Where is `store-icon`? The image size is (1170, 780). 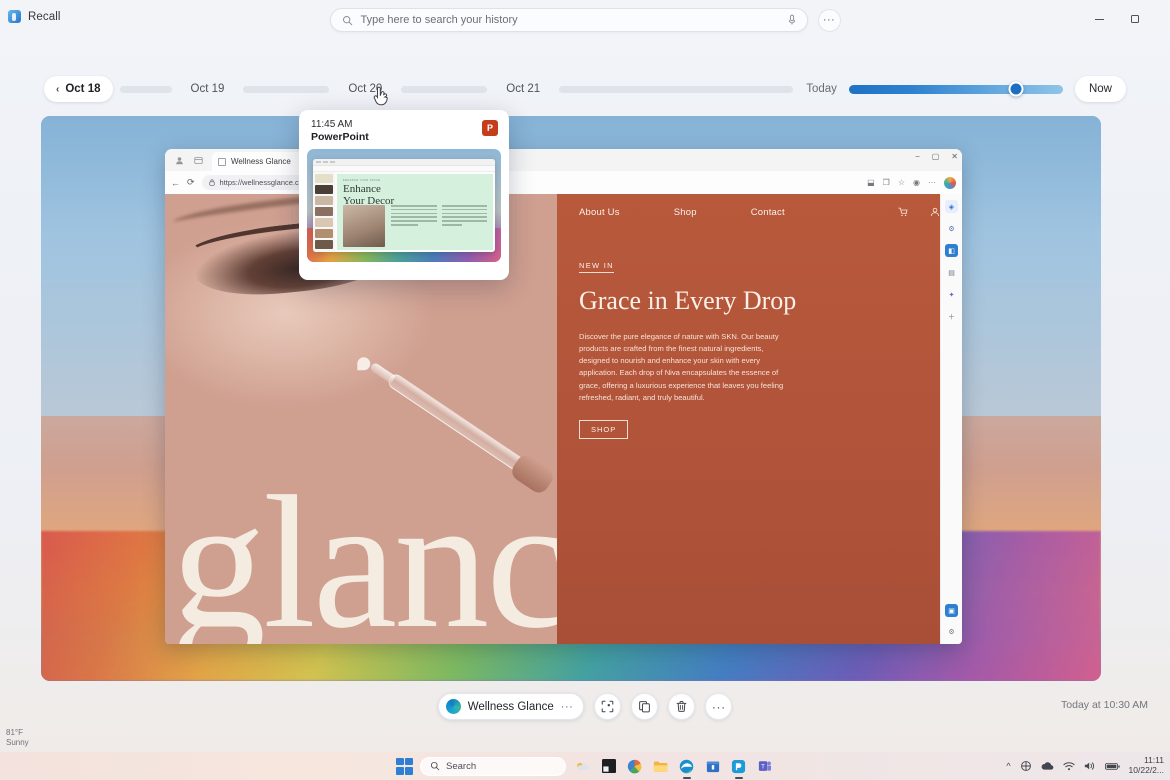
store-icon is located at coordinates (713, 766).